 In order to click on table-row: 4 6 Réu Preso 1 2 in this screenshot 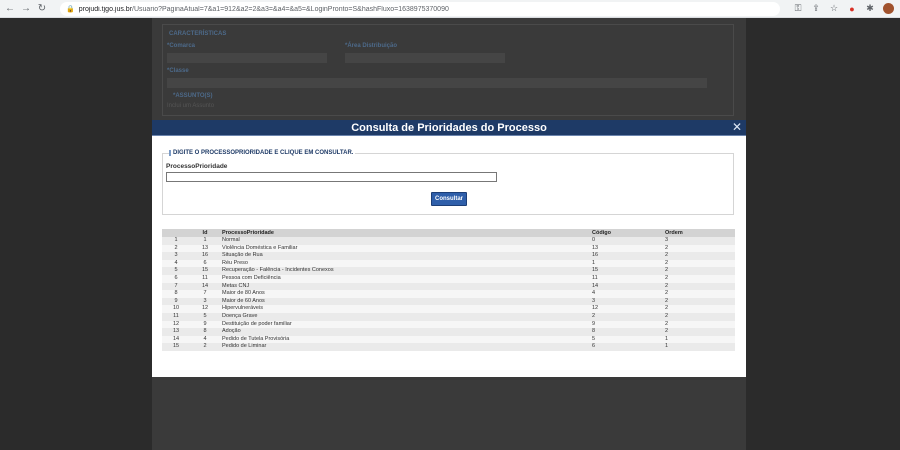, I will do `click(448, 263)`.